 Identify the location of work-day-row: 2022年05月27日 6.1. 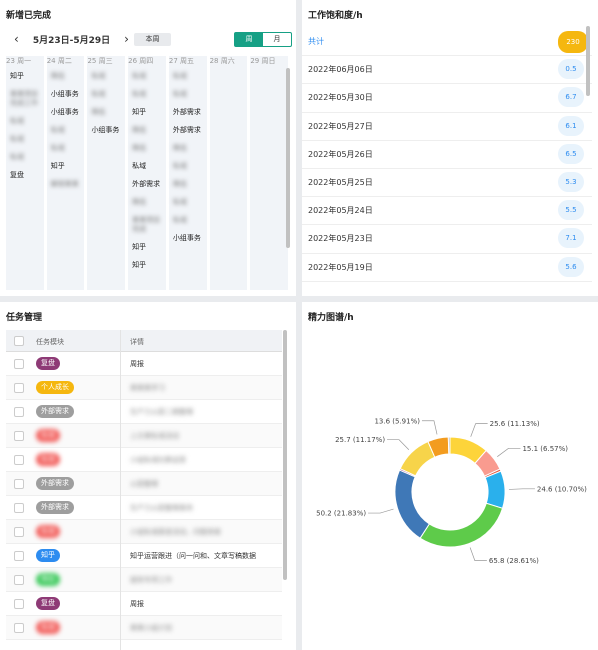
(447, 127).